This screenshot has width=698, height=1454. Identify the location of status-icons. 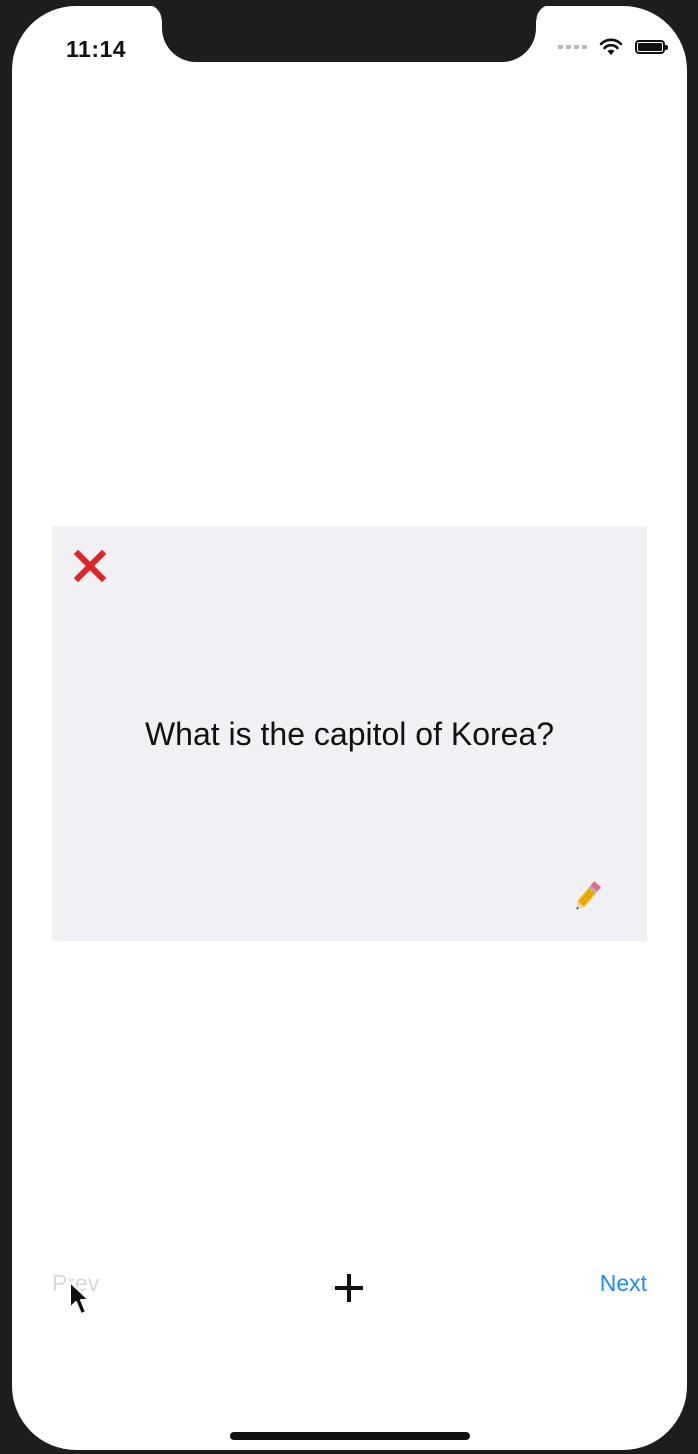
(613, 47).